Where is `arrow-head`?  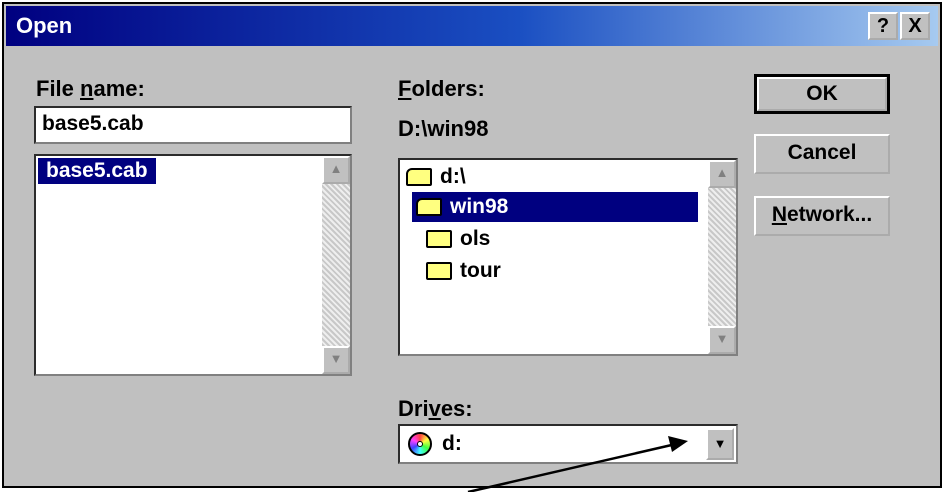 arrow-head is located at coordinates (678, 444).